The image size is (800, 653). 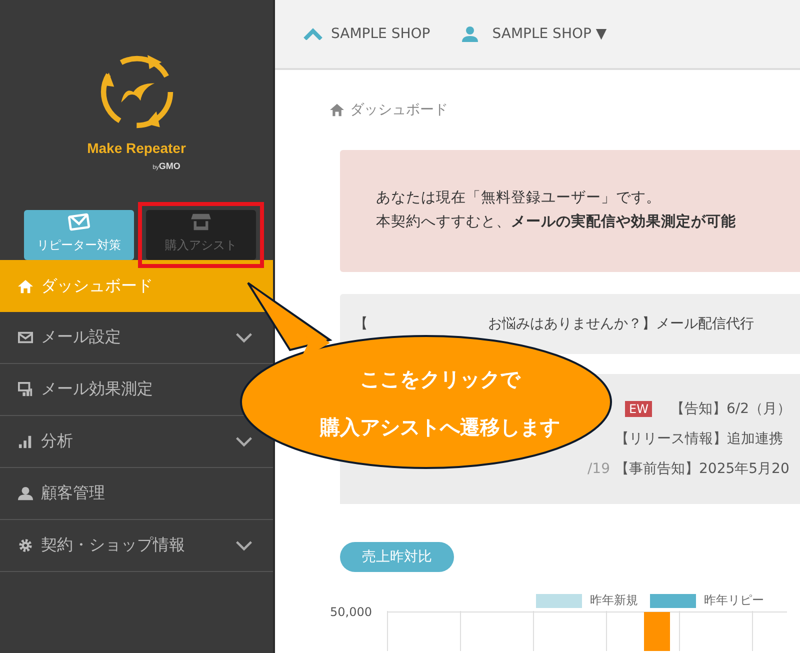 I want to click on callout-text: 購入アシストへ遷移します, so click(x=439, y=427).